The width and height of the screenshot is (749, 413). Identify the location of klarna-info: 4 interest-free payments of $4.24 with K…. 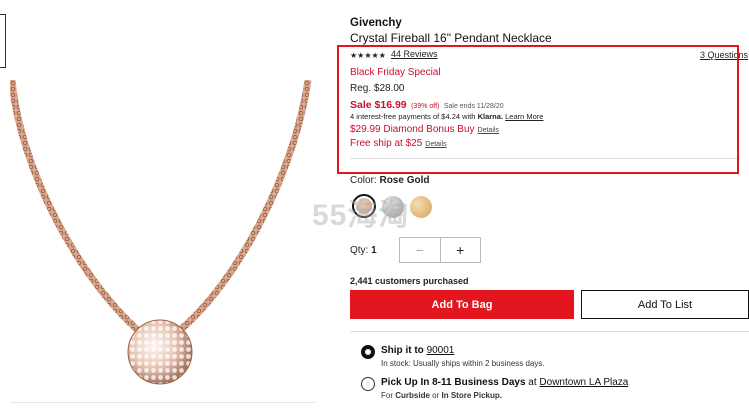
(446, 116).